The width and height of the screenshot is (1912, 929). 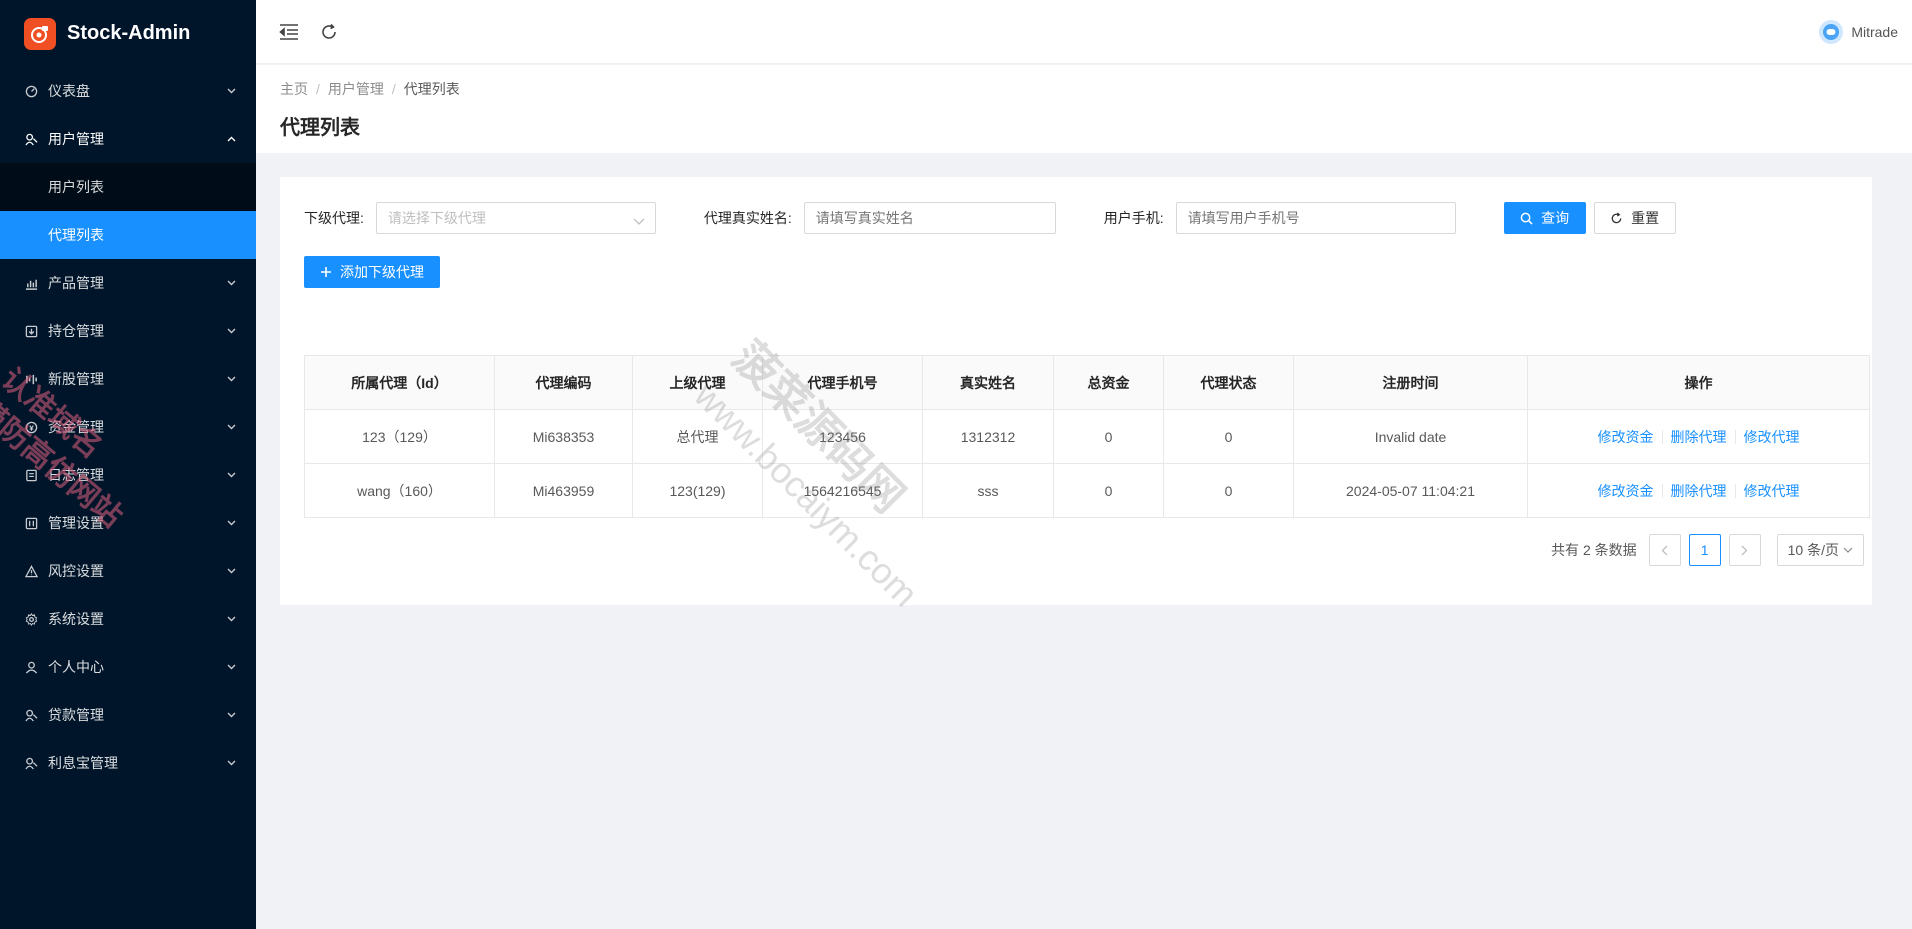 What do you see at coordinates (563, 490) in the screenshot?
I see `cell-agent-code: Mi463959` at bounding box center [563, 490].